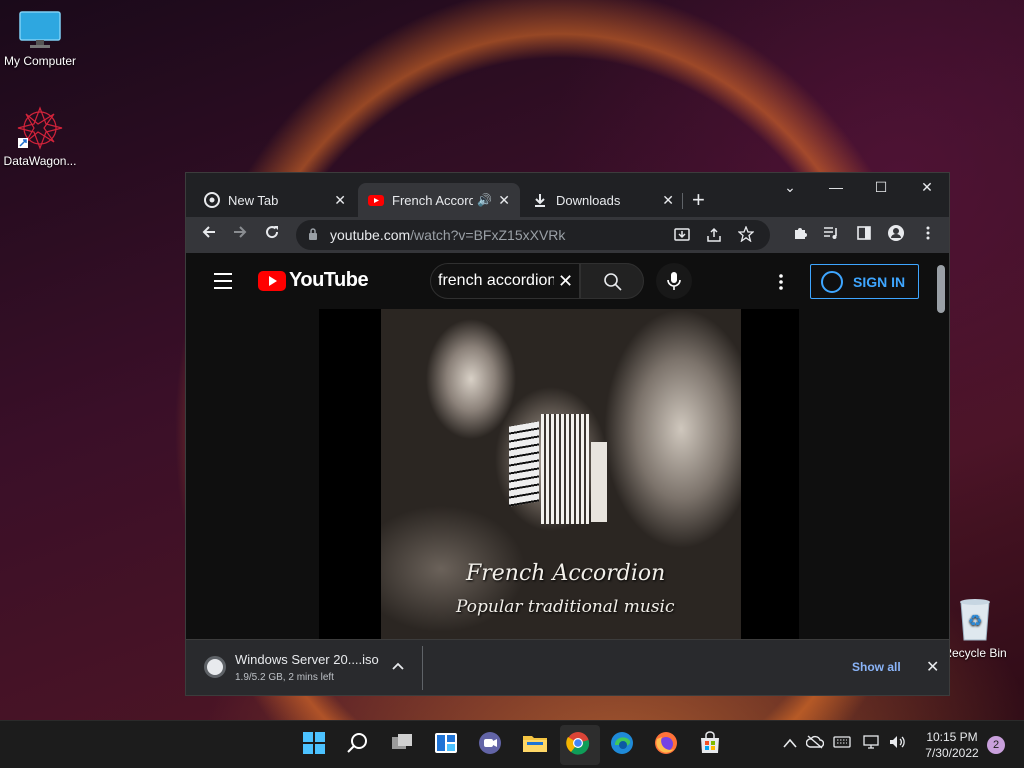  I want to click on widgets-icon, so click(448, 745).